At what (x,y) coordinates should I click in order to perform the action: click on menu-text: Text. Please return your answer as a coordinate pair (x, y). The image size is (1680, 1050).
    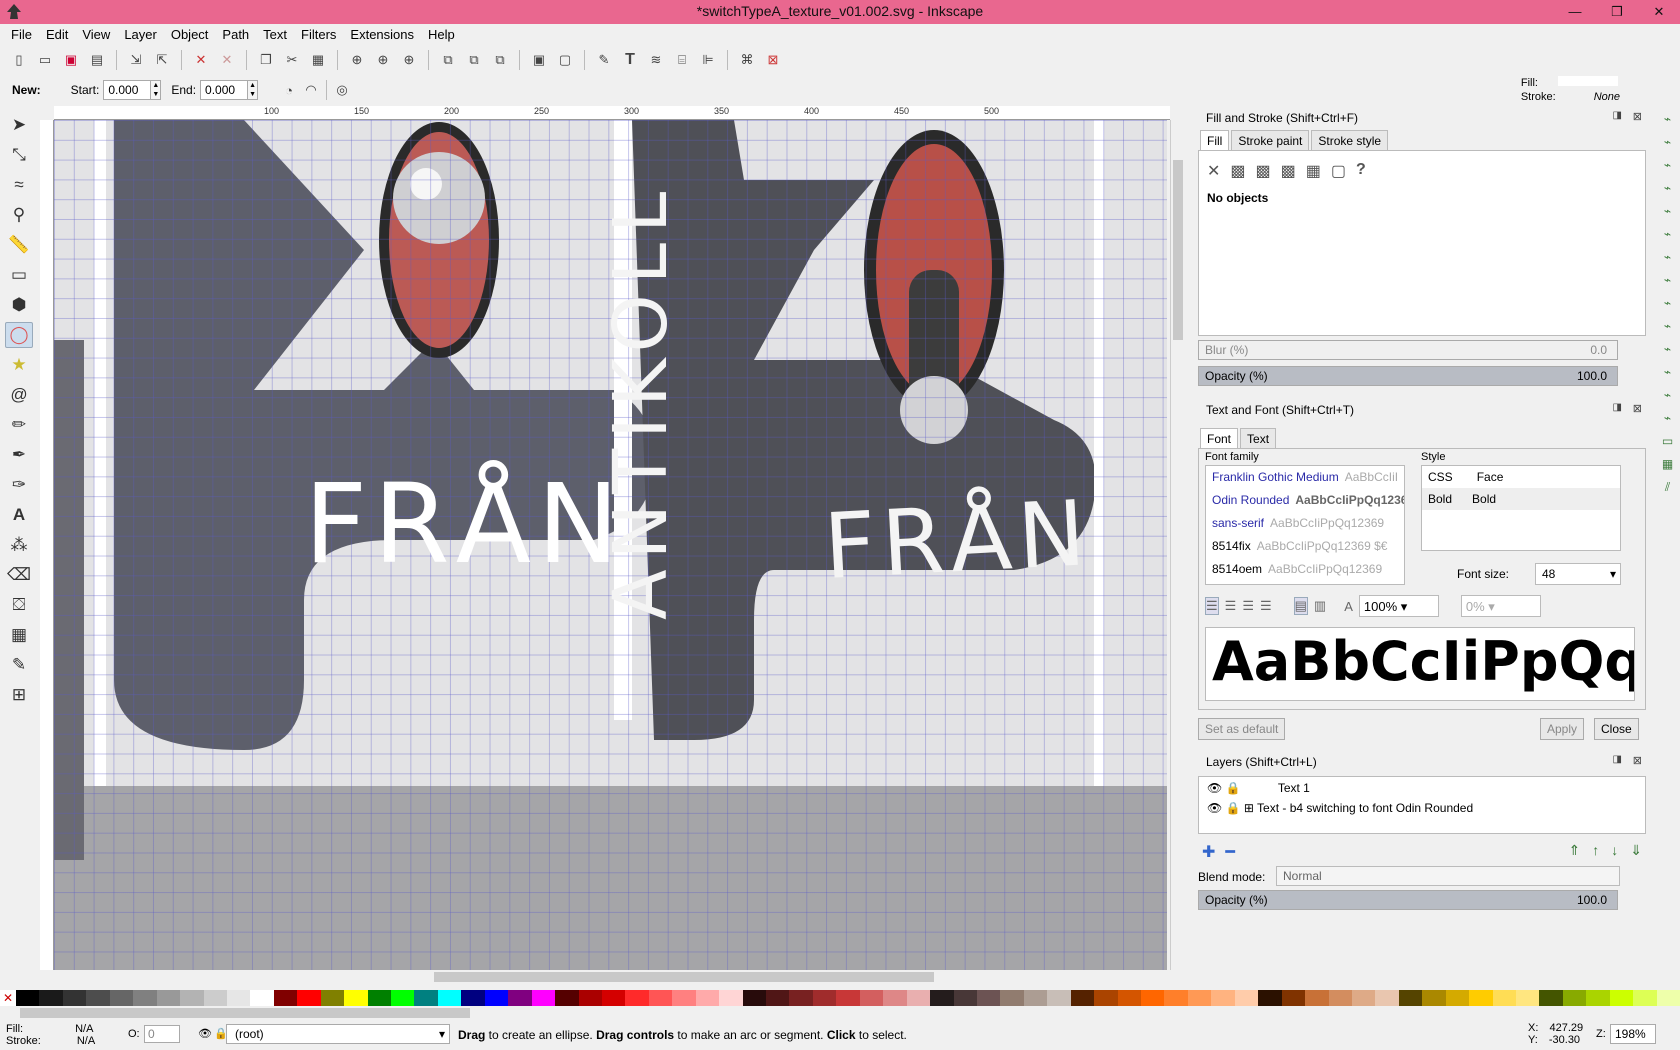
    Looking at the image, I should click on (275, 34).